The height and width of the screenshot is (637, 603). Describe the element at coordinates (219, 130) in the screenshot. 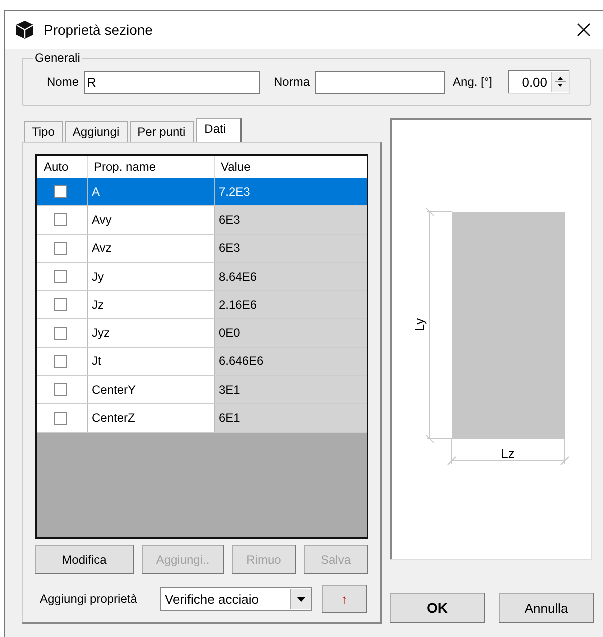

I see `tab: Dati` at that location.